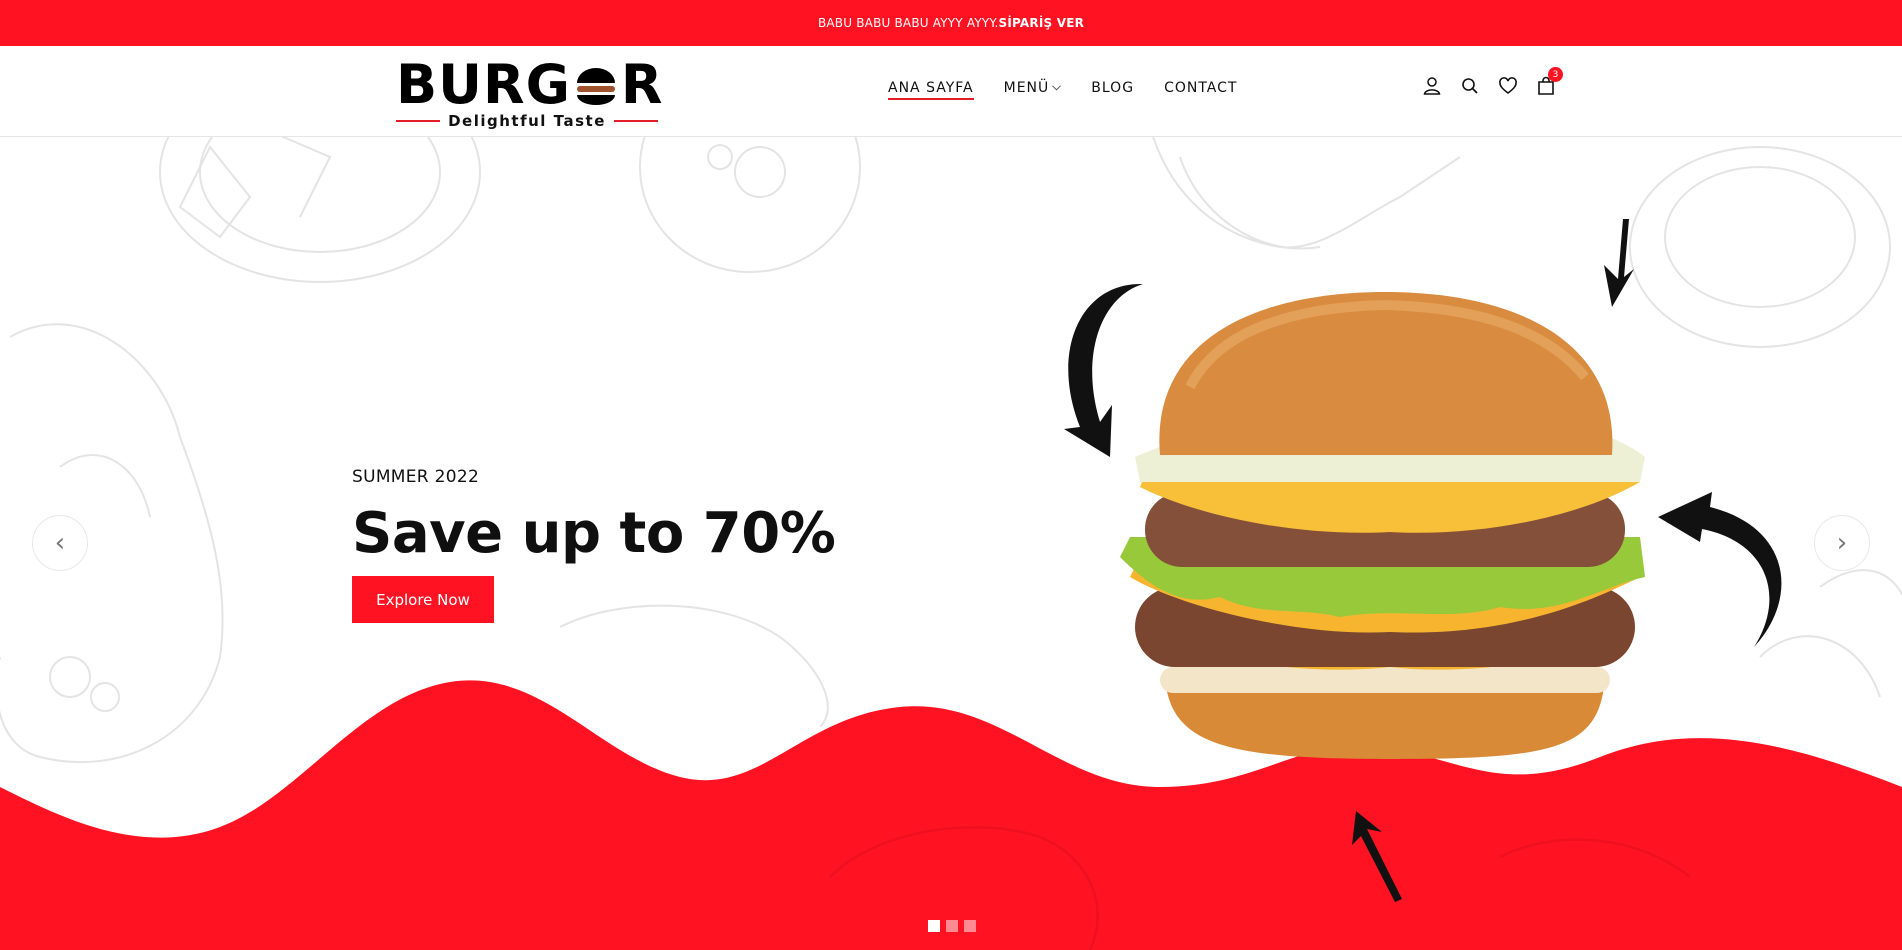 This screenshot has height=950, width=1902. I want to click on nav-label: MENÜ, so click(1026, 88).